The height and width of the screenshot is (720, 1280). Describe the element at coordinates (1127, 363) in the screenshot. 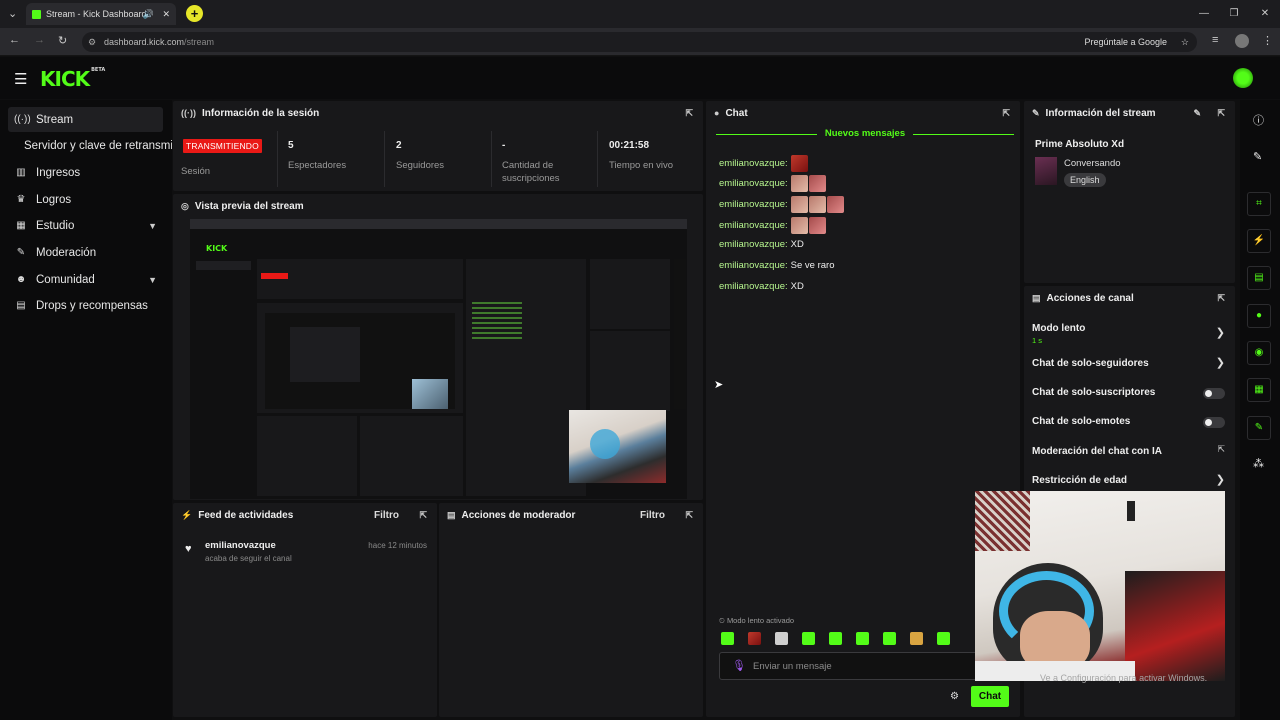

I see `followers-only-row: Chat de solo-seguidores` at that location.